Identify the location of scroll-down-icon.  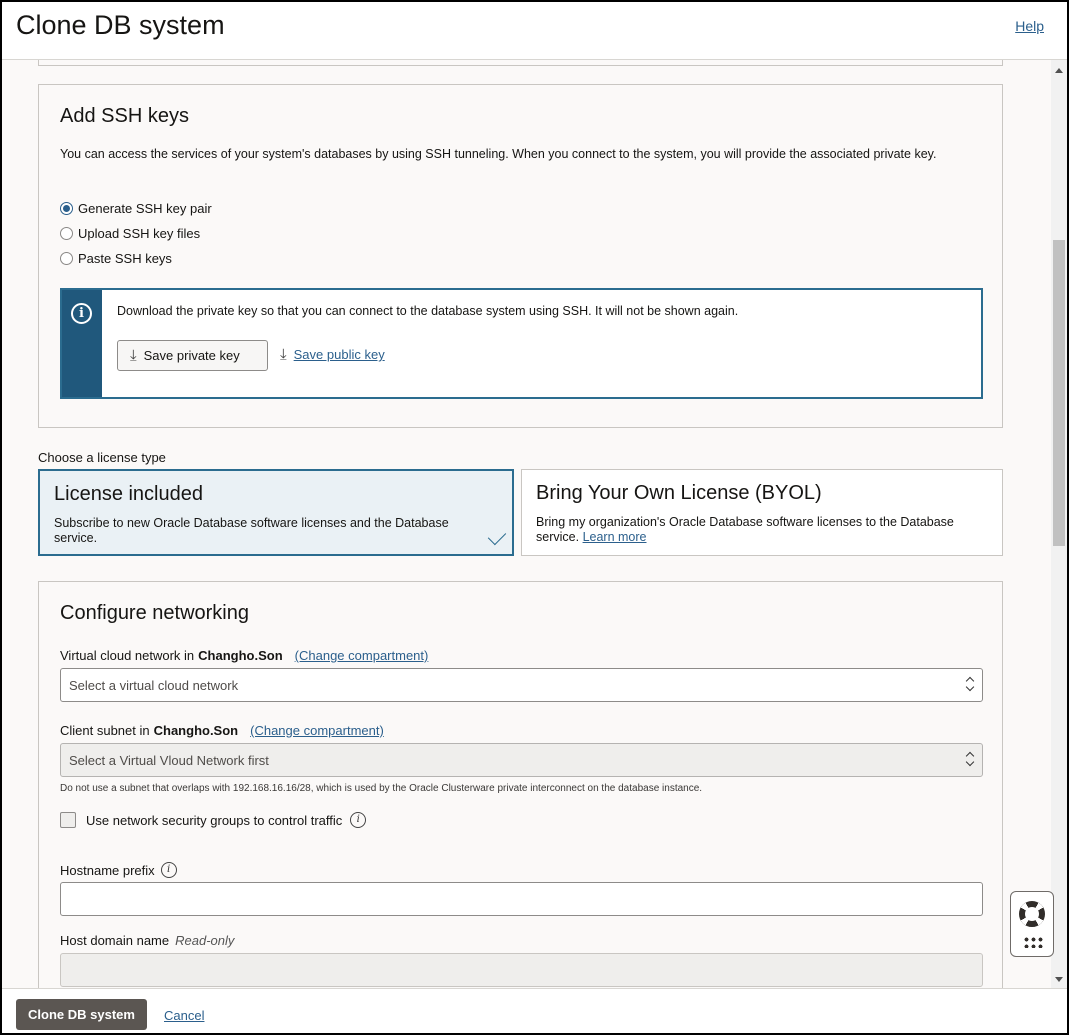
(1059, 979).